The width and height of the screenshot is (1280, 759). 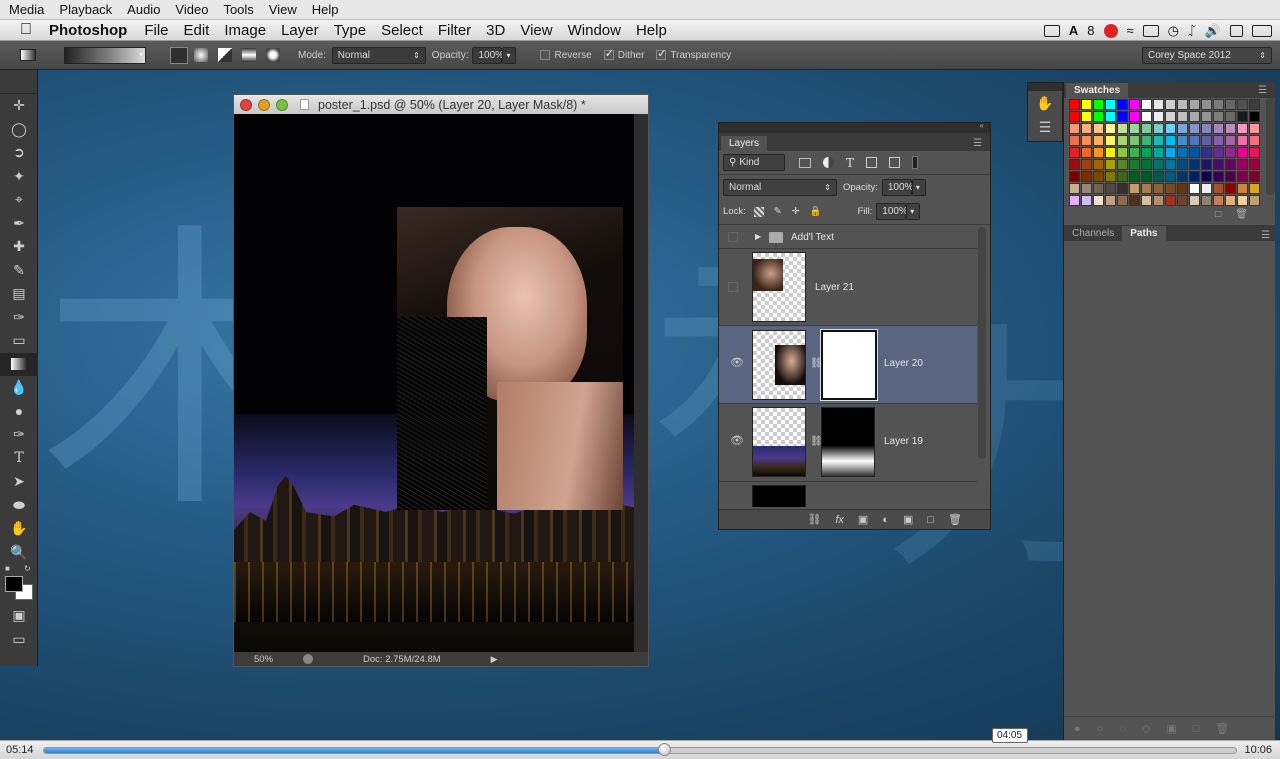 What do you see at coordinates (201, 55) in the screenshot?
I see `radial-gradient-button` at bounding box center [201, 55].